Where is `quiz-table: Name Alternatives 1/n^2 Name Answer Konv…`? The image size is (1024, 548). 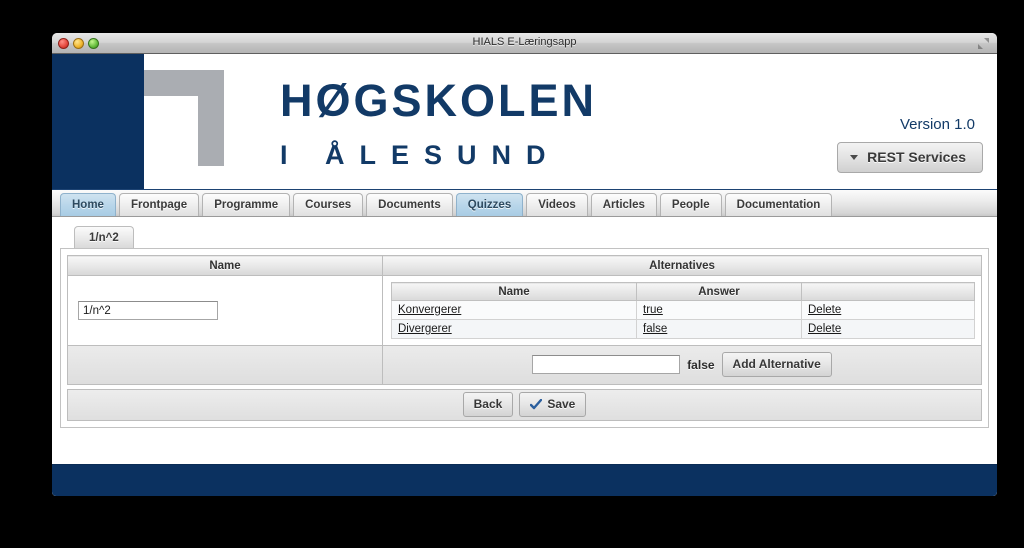 quiz-table: Name Alternatives 1/n^2 Name Answer Konv… is located at coordinates (524, 300).